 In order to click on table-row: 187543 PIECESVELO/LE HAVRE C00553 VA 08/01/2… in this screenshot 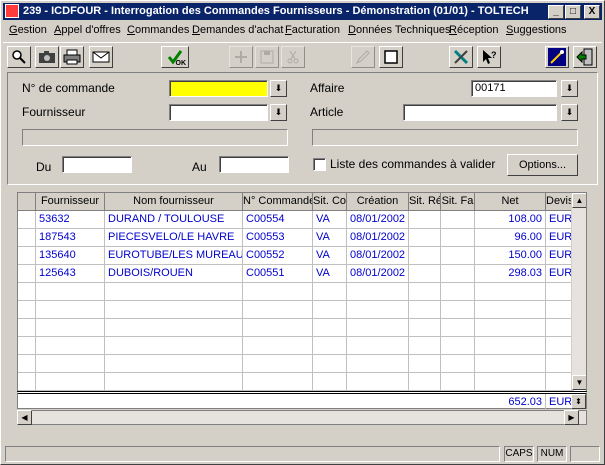, I will do `click(302, 238)`.